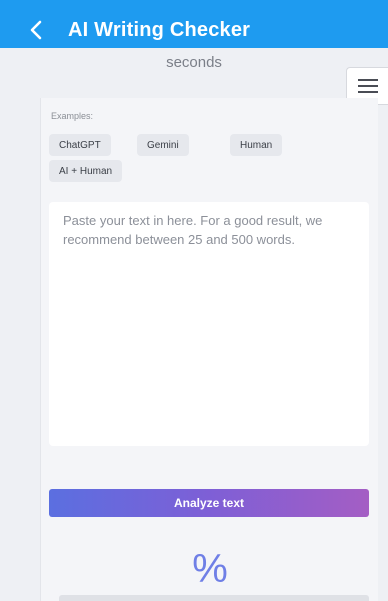 The height and width of the screenshot is (601, 388). I want to click on seconds-text: seconds, so click(194, 62).